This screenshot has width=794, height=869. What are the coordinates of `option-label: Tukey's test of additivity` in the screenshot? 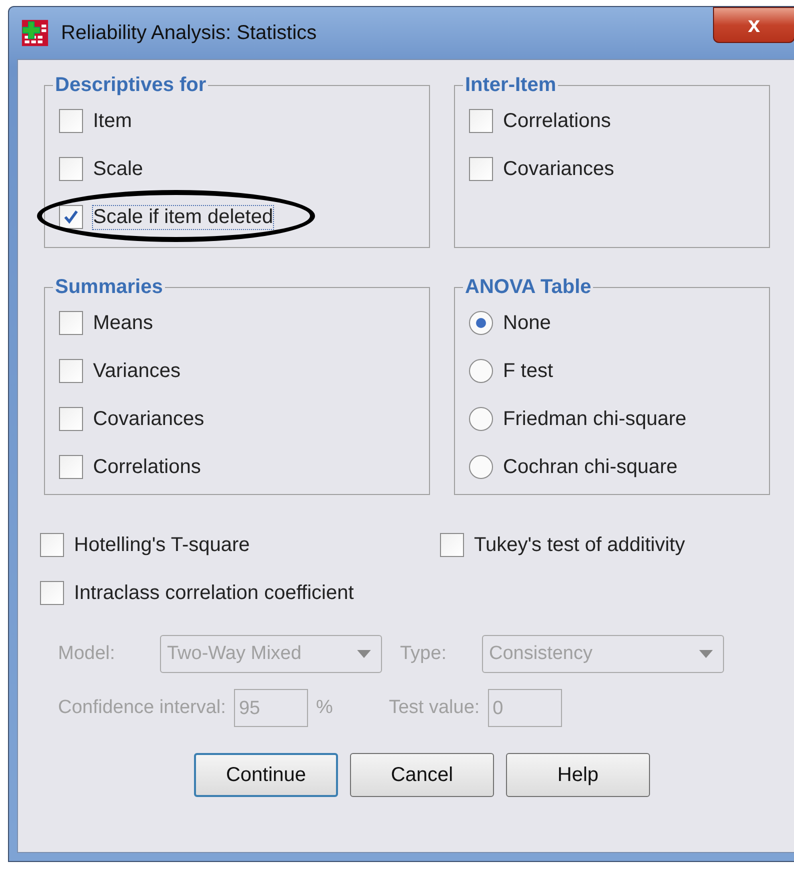 It's located at (579, 545).